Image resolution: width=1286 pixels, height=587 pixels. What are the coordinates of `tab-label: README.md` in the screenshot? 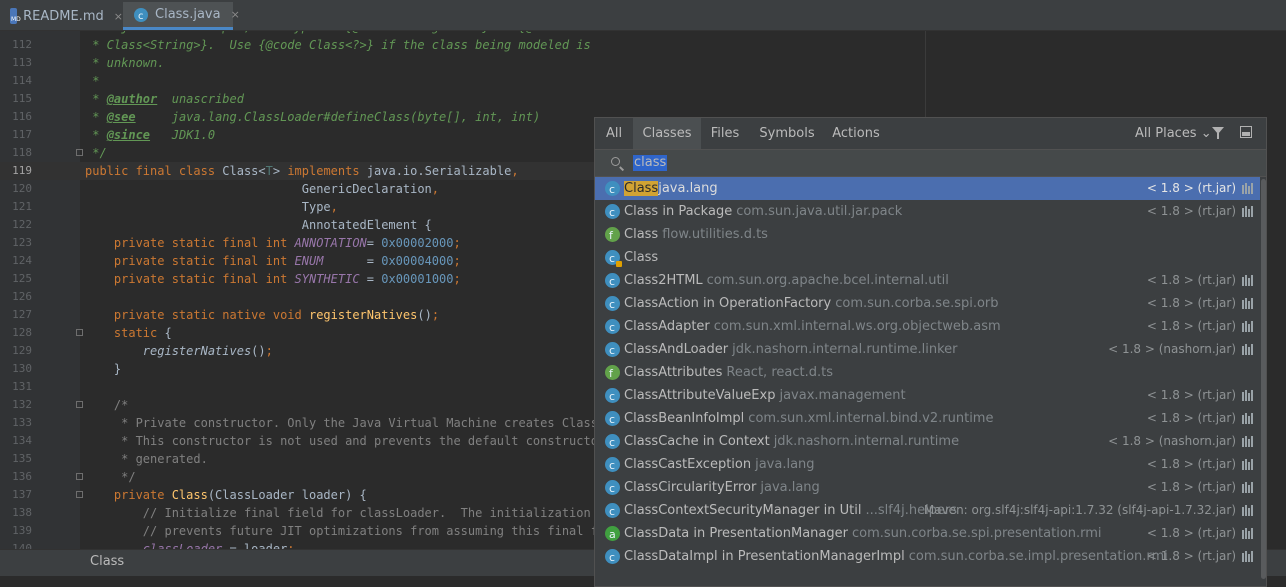 It's located at (63, 16).